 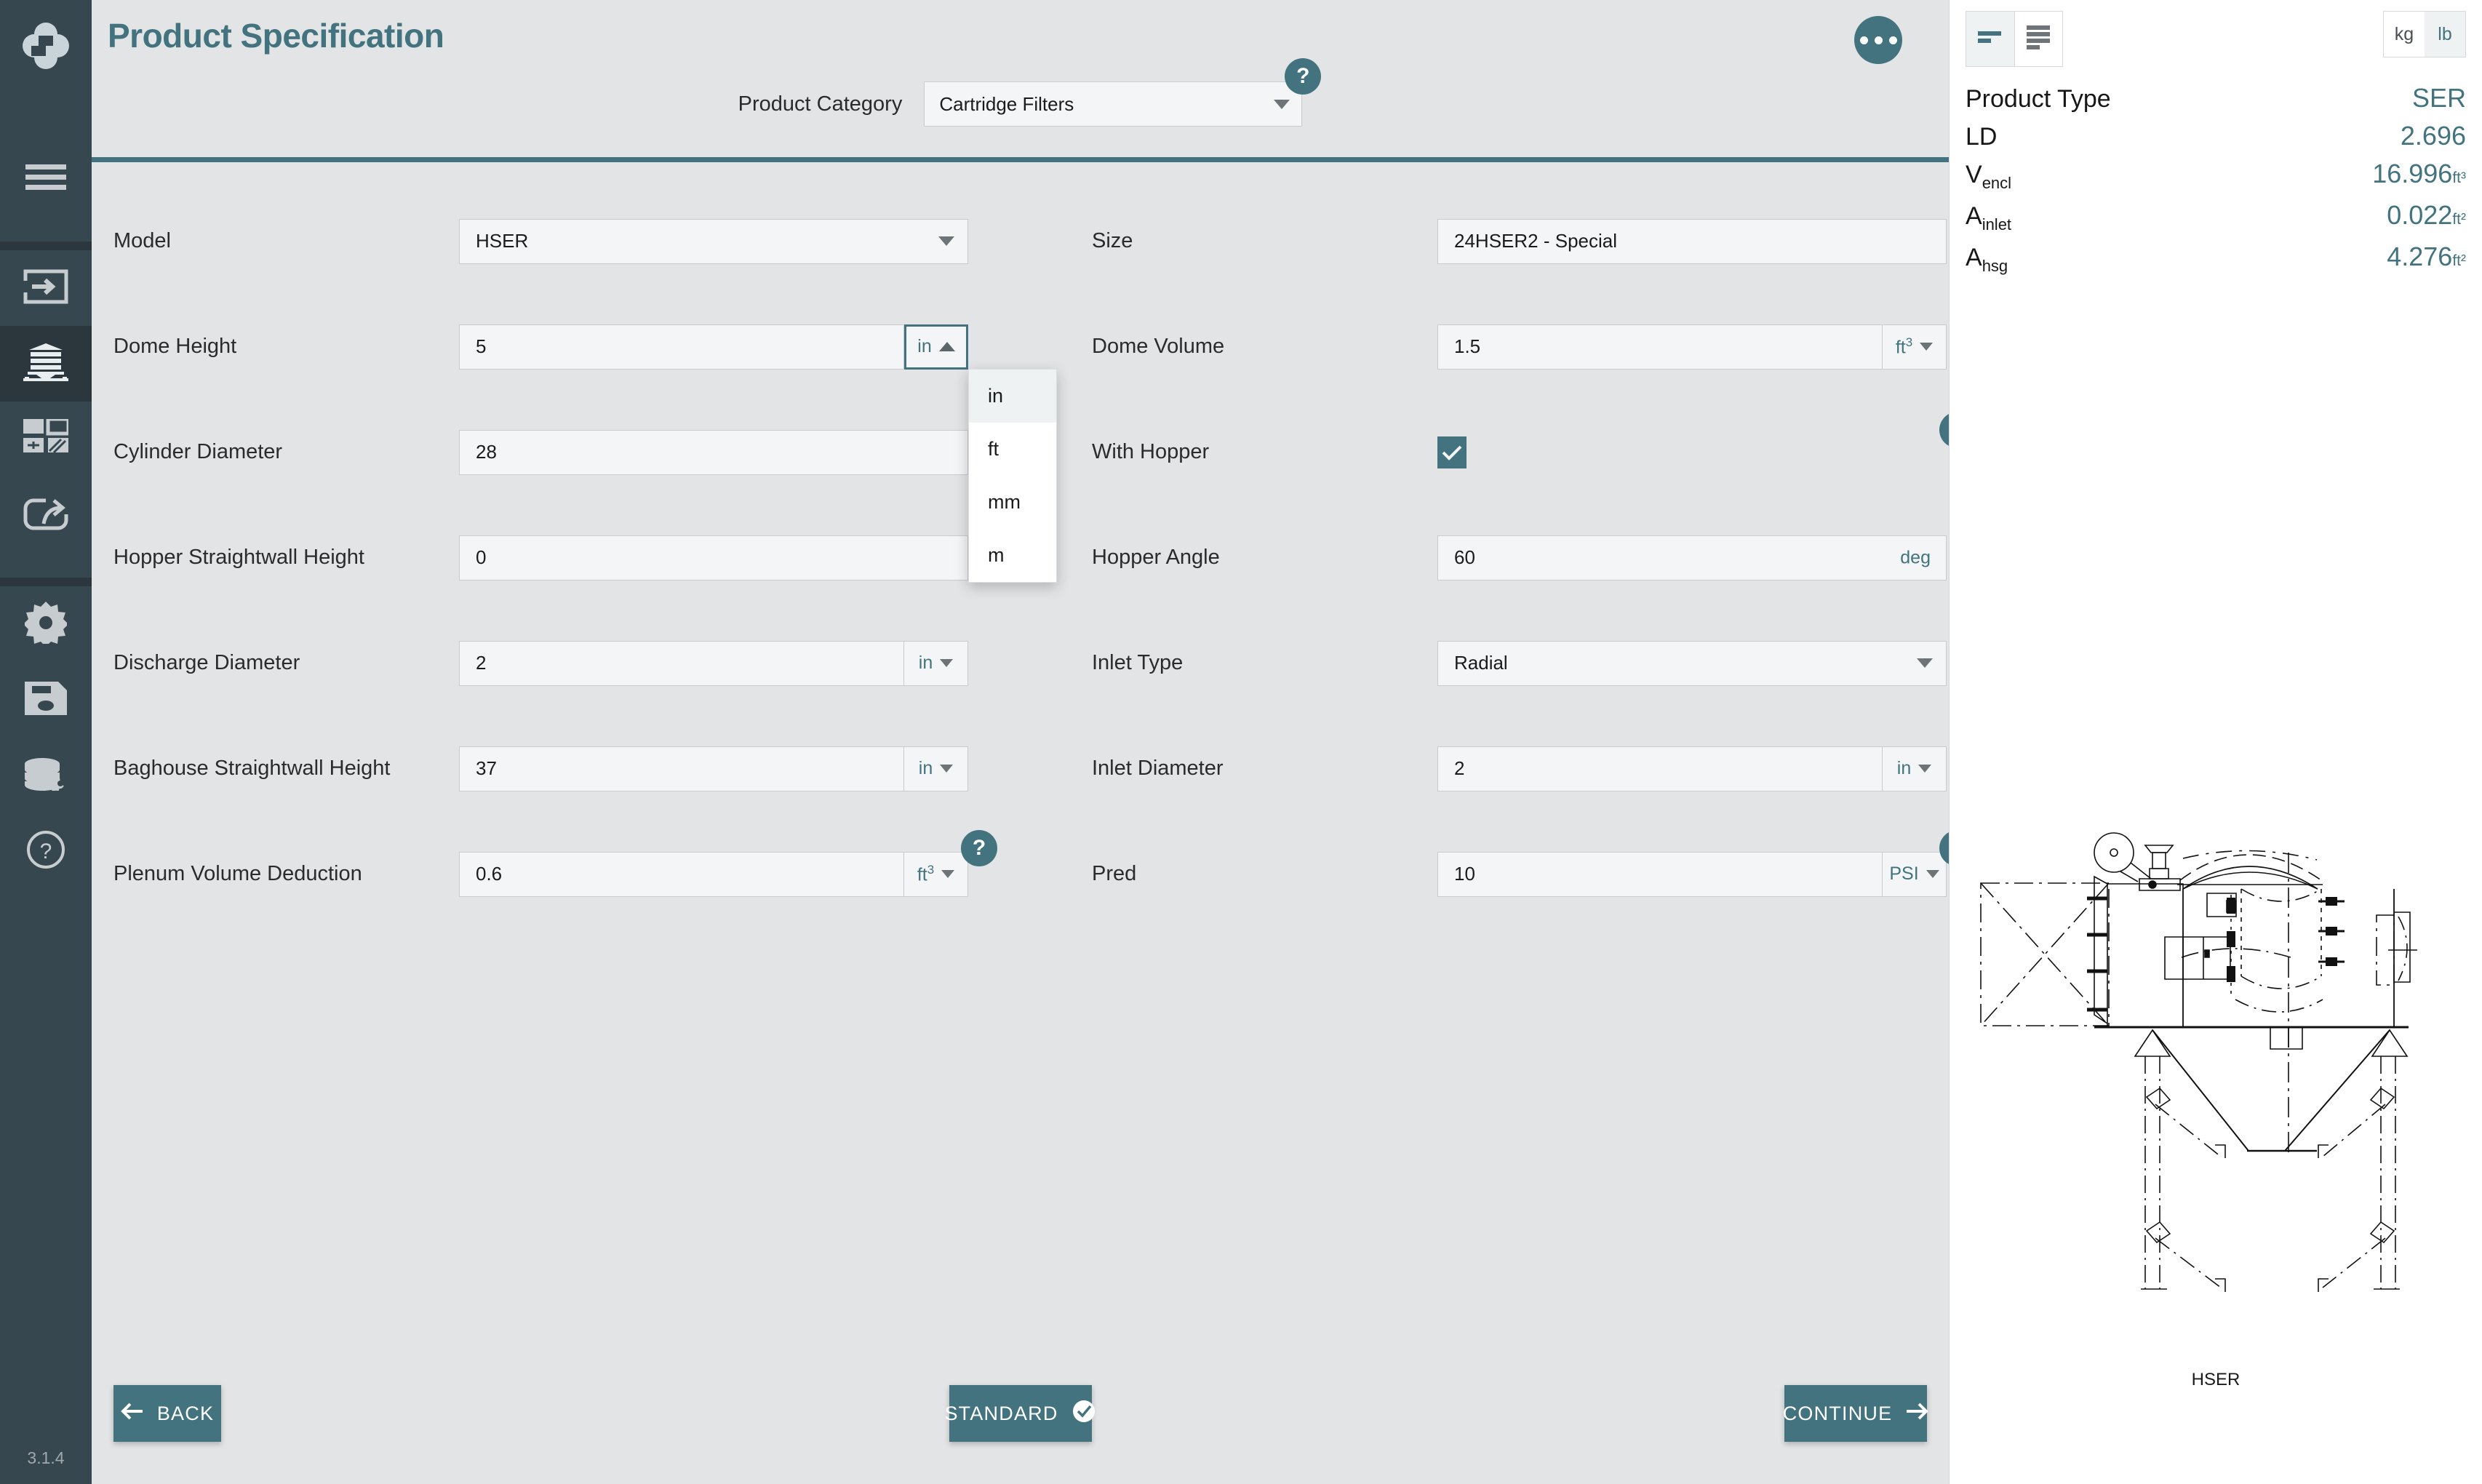 I want to click on compact-view-icon, so click(x=1990, y=39).